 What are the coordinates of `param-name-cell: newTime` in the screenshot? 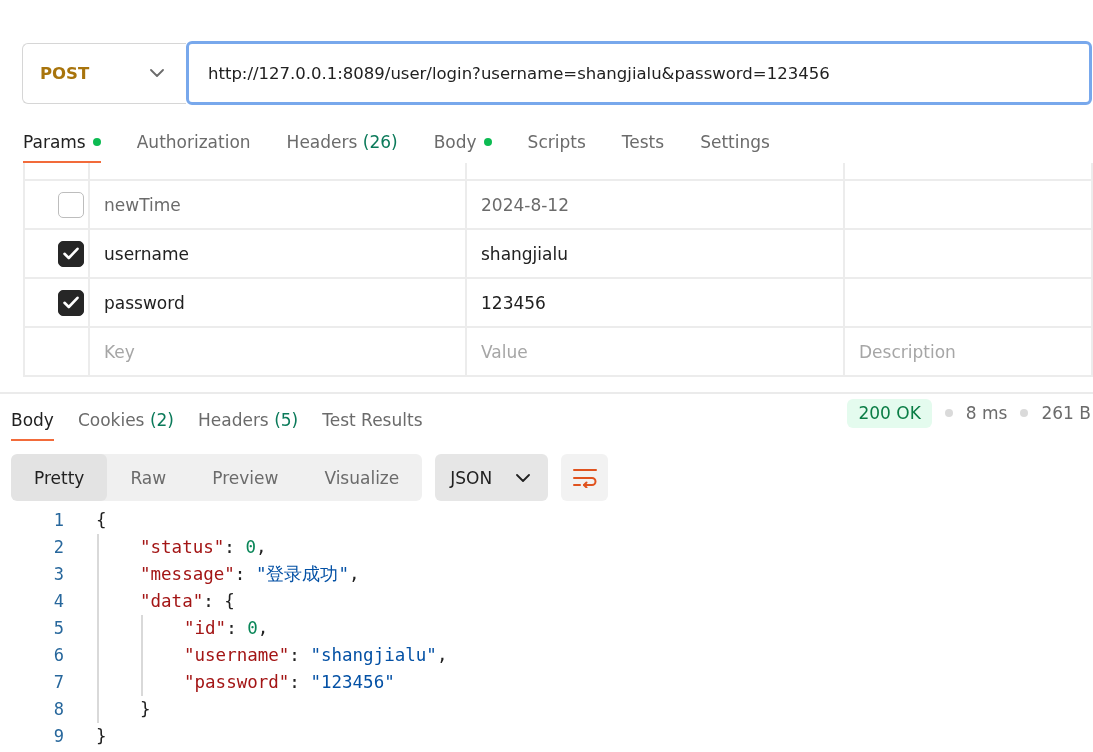 It's located at (278, 204).